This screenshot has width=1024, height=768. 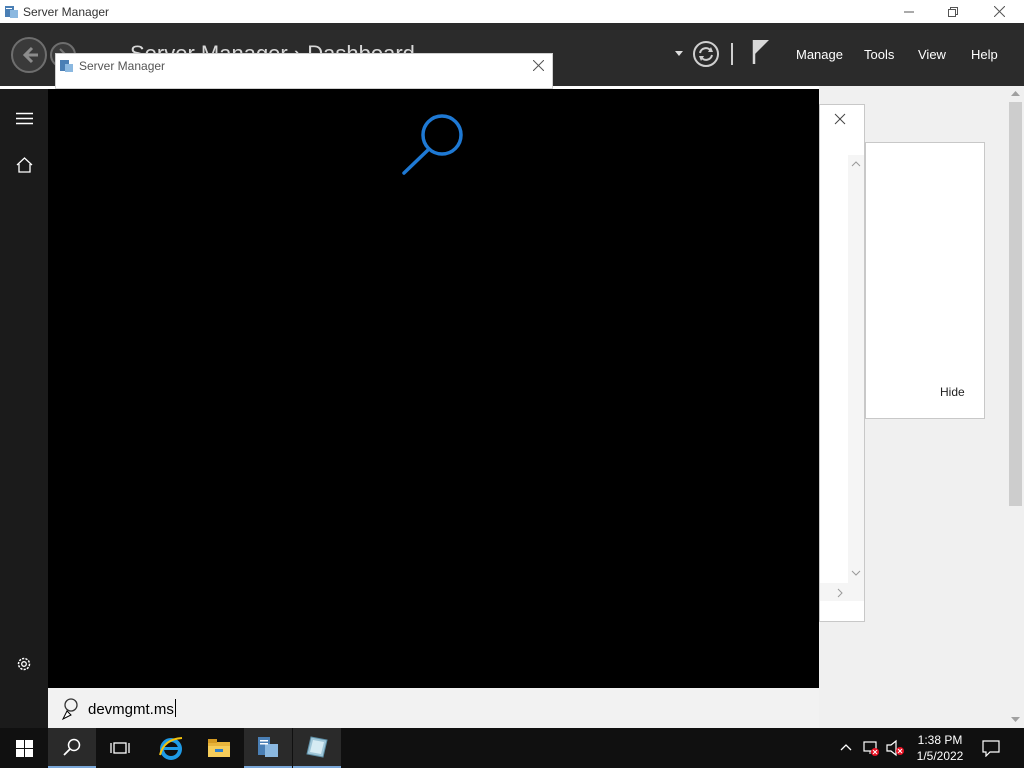 I want to click on menu-tools: Tools, so click(x=879, y=54).